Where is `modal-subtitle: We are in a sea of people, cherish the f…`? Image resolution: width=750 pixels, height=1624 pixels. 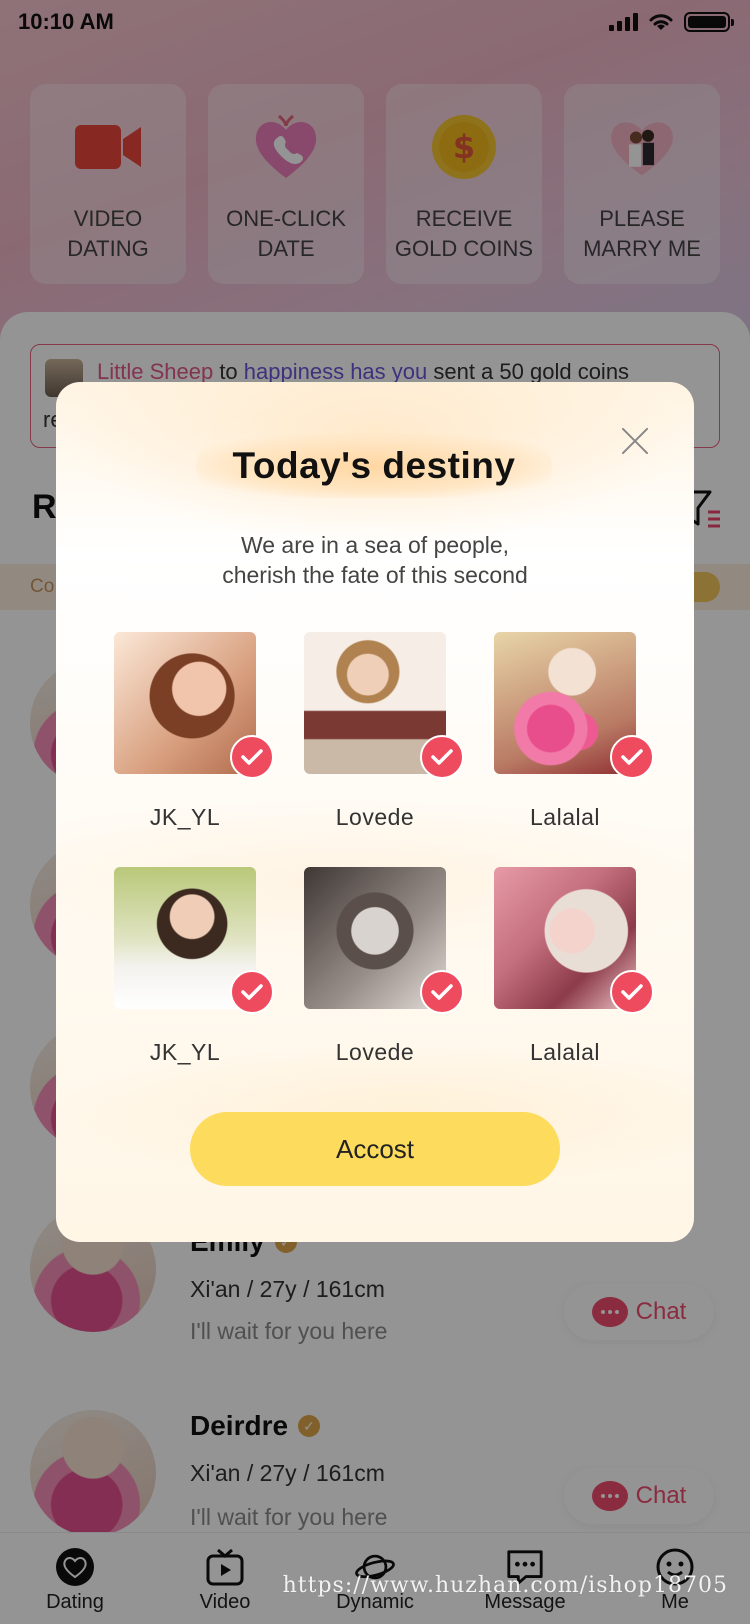
modal-subtitle: We are in a sea of people, cherish the f… is located at coordinates (375, 560).